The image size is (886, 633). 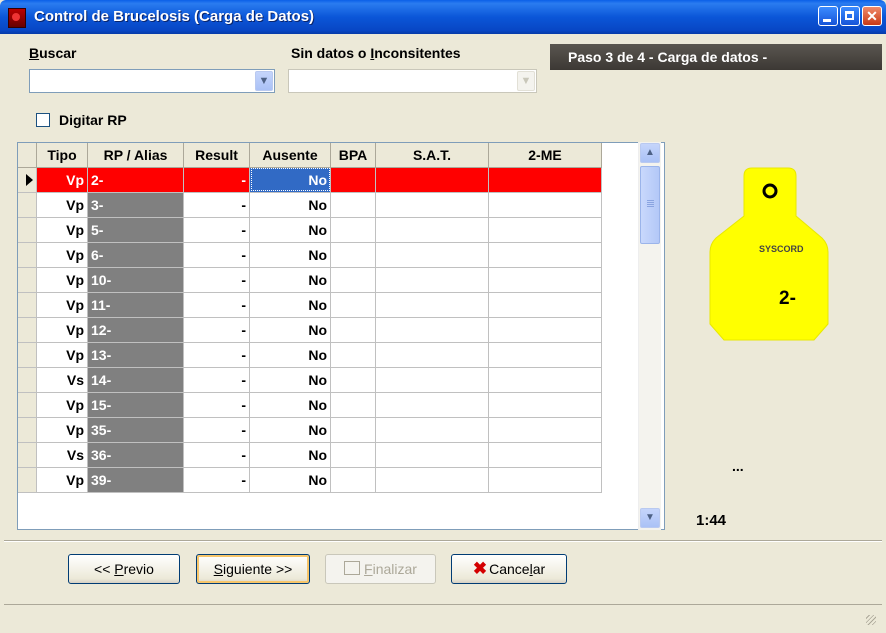 What do you see at coordinates (310, 480) in the screenshot?
I see `table-row: Vp 39- - No` at bounding box center [310, 480].